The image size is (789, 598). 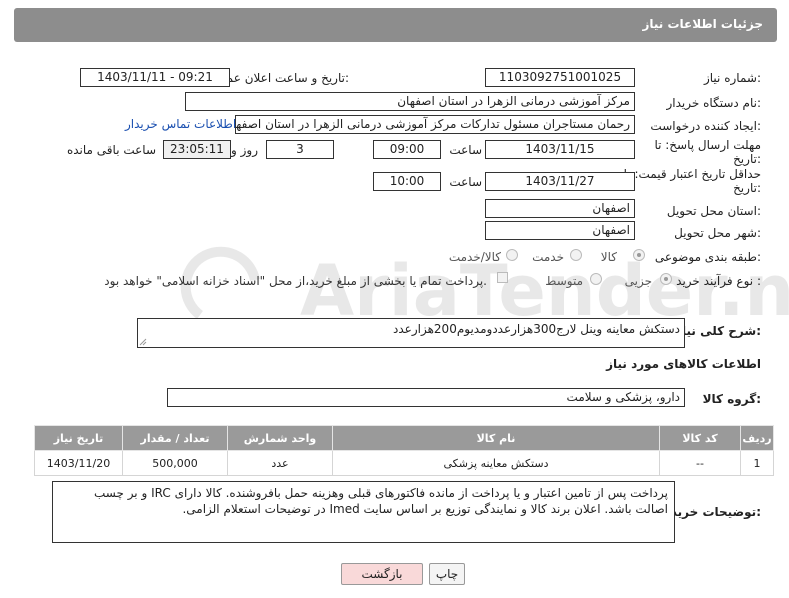 What do you see at coordinates (280, 463) in the screenshot?
I see `cell-unit: عدد` at bounding box center [280, 463].